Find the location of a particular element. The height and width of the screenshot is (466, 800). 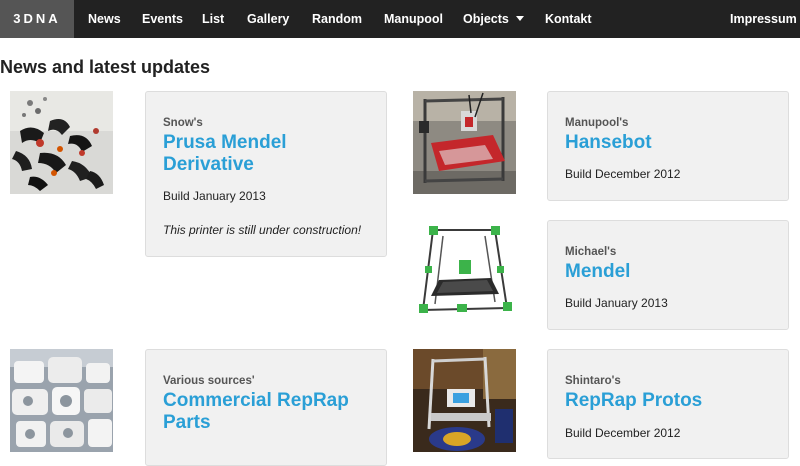

card-title-link: Hansebot is located at coordinates (671, 143).